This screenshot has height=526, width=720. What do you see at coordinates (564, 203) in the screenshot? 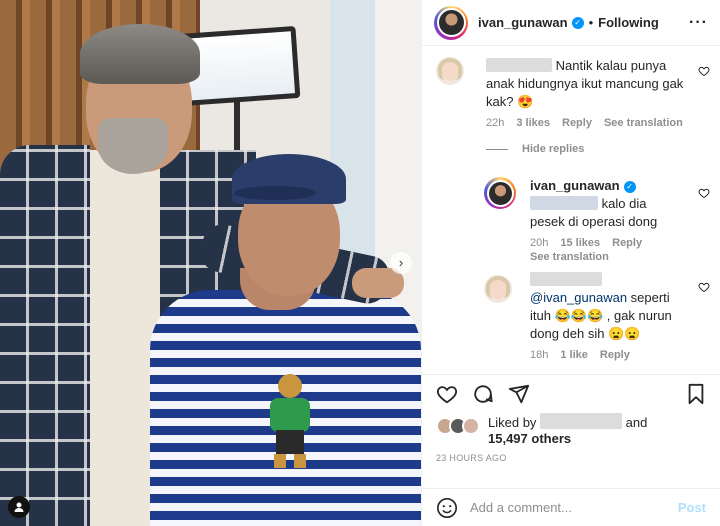
I see `mention-blurred` at bounding box center [564, 203].